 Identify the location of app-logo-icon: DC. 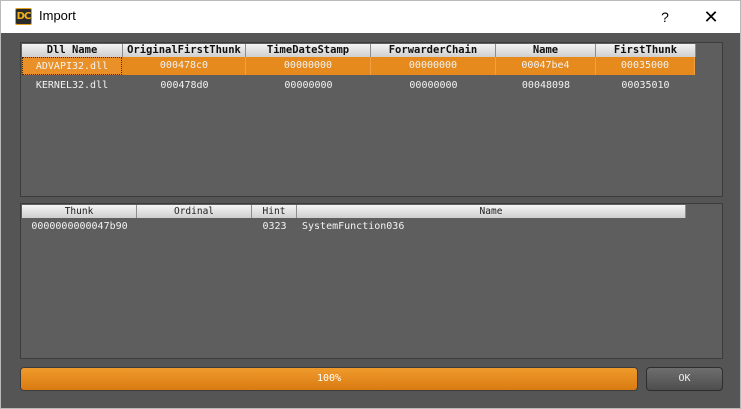
(23, 16).